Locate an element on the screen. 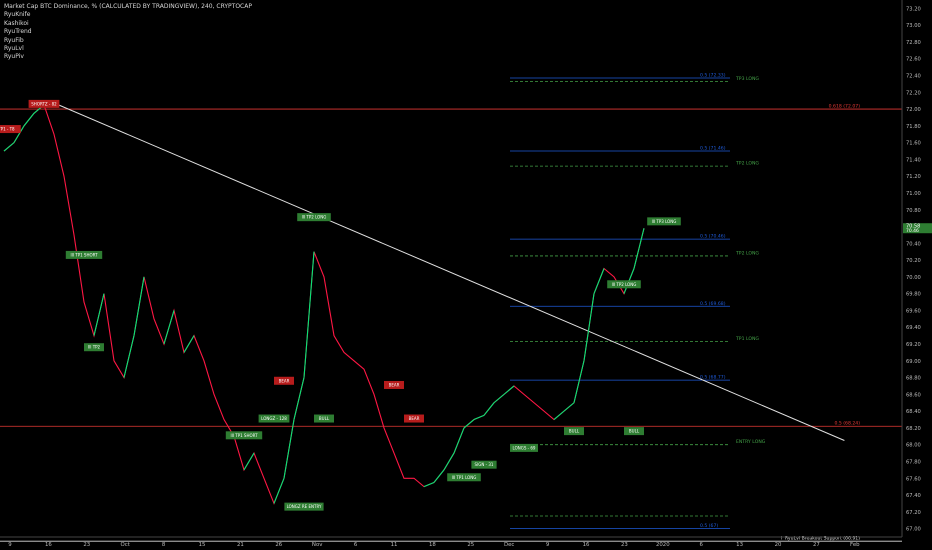 This screenshot has height=550, width=932. level-label-9: TP3 LONG is located at coordinates (747, 79).